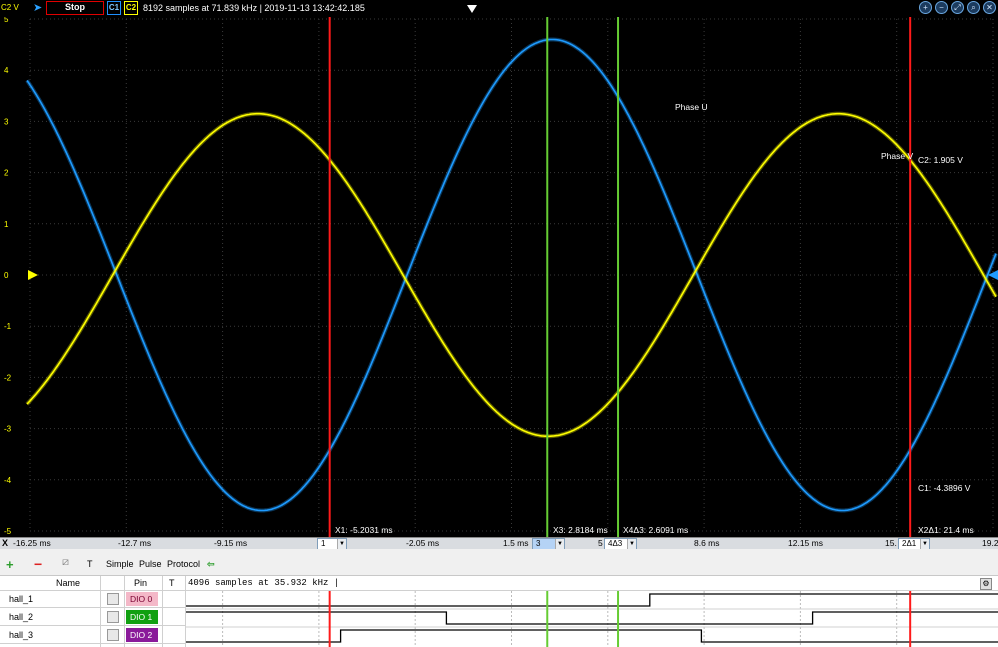  I want to click on column-header-pin: Pin, so click(141, 583).